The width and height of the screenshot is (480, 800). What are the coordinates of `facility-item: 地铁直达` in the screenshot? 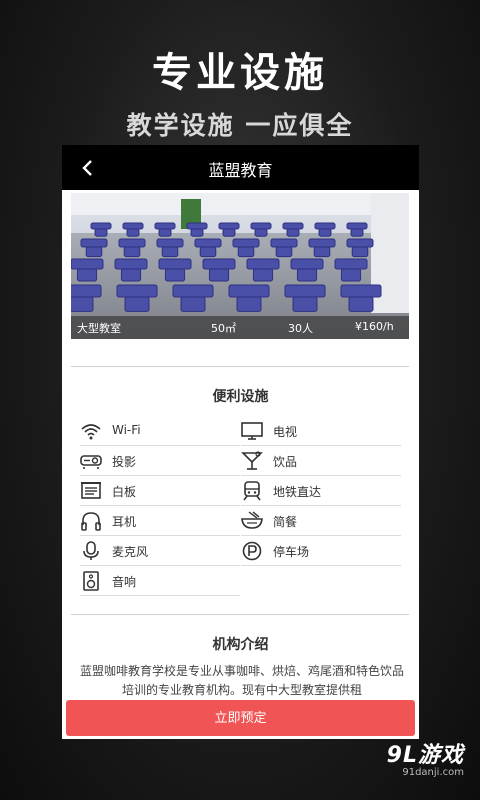 It's located at (321, 491).